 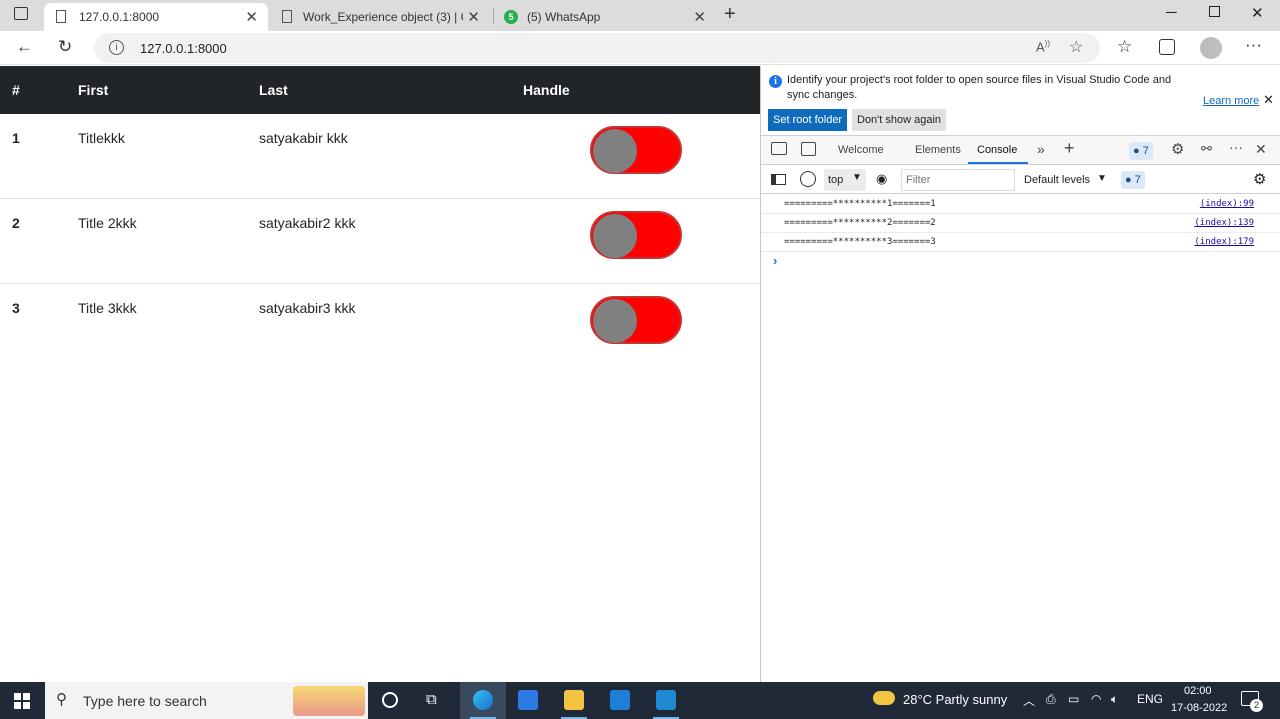 I want to click on row-last: satyakabir3 kkk, so click(x=307, y=308).